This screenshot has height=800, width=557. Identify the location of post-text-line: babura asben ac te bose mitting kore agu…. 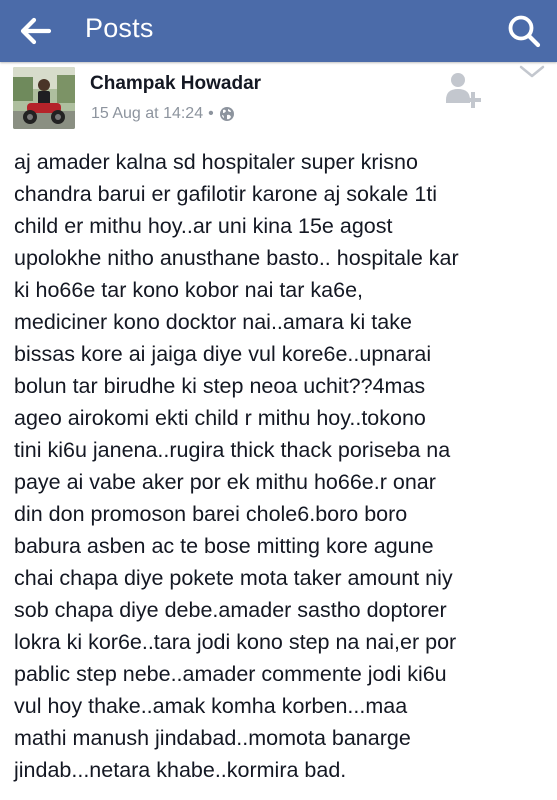
(224, 546).